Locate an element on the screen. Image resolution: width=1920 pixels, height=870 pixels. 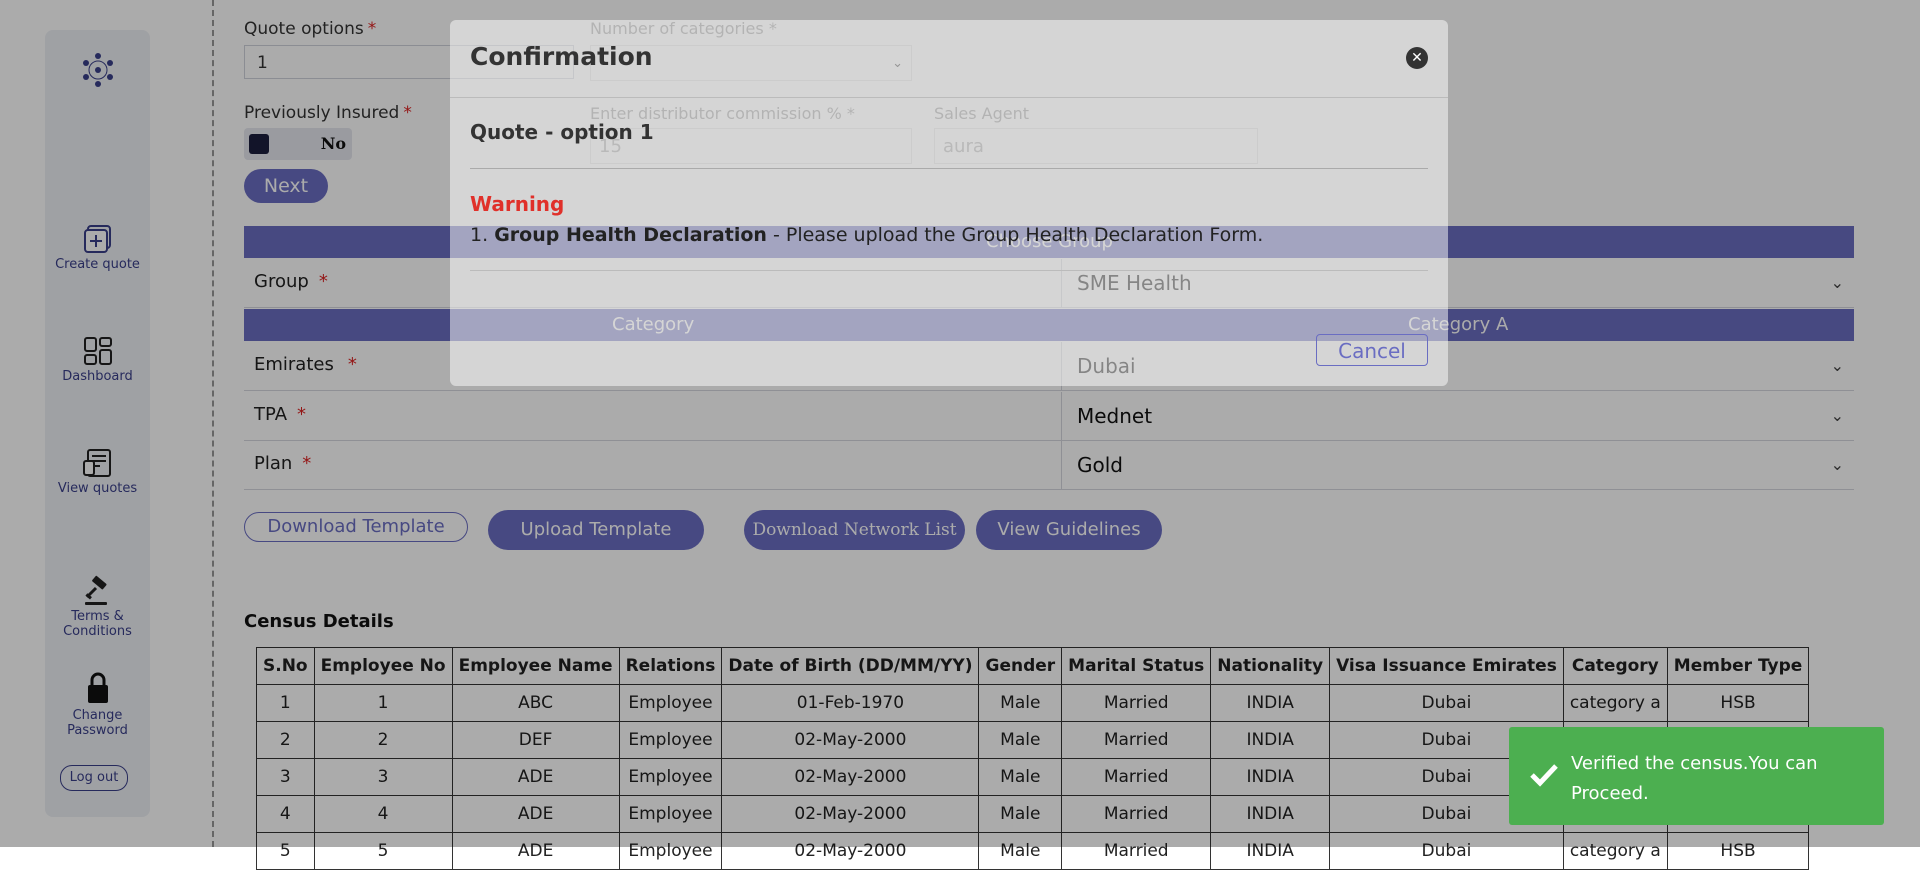
cancel-button: Cancel is located at coordinates (1372, 350).